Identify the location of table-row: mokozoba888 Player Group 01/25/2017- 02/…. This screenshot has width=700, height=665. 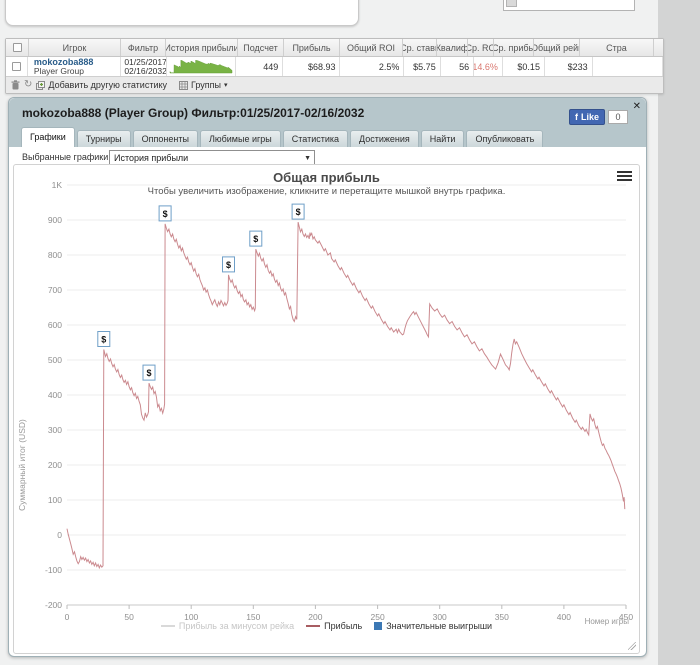
(335, 67).